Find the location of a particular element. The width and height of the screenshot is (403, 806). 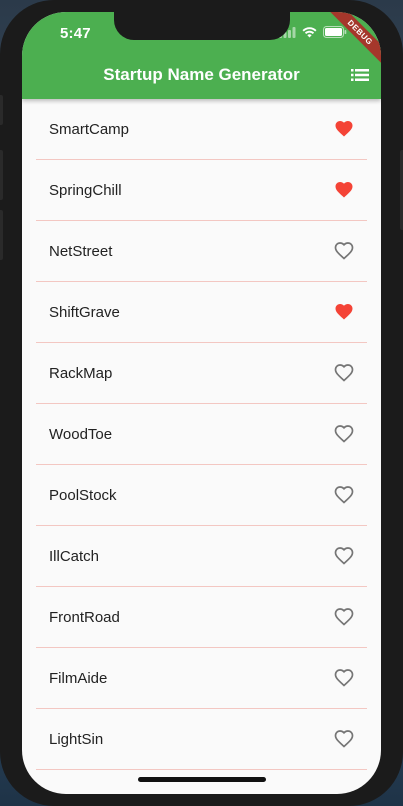

list-item-label: IllCatch is located at coordinates (74, 556).